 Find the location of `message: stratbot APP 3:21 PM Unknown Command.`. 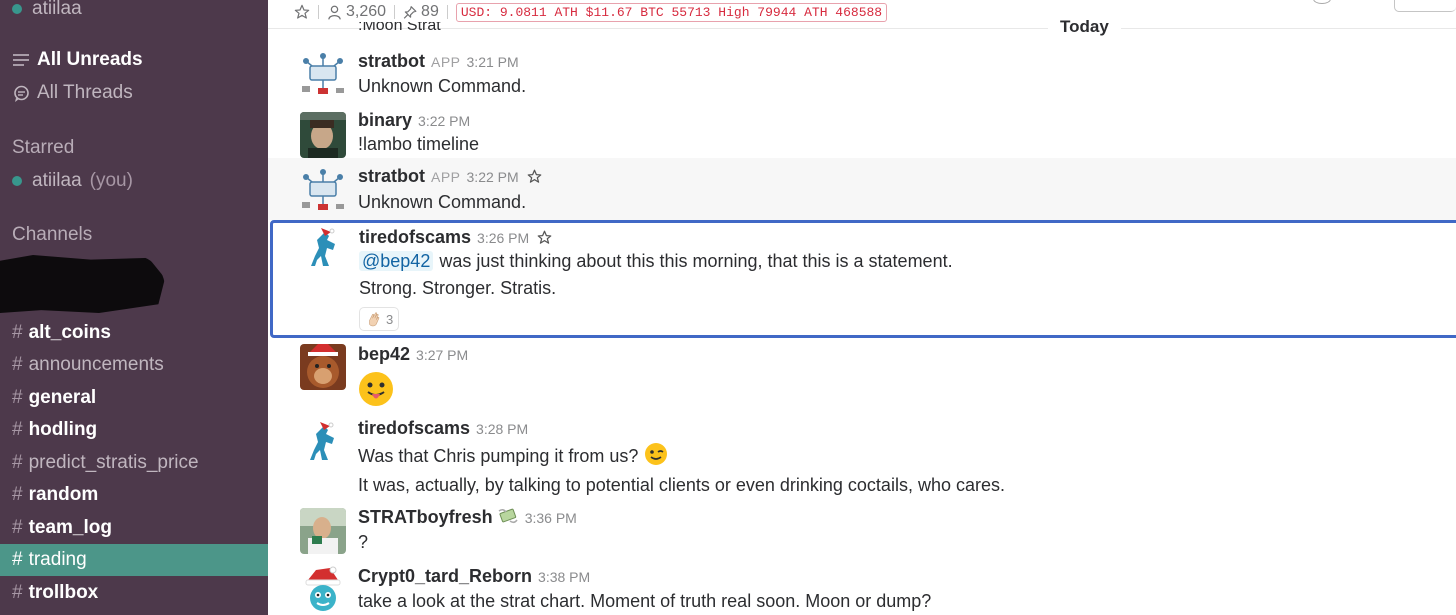

message: stratbot APP 3:21 PM Unknown Command. is located at coordinates (862, 73).